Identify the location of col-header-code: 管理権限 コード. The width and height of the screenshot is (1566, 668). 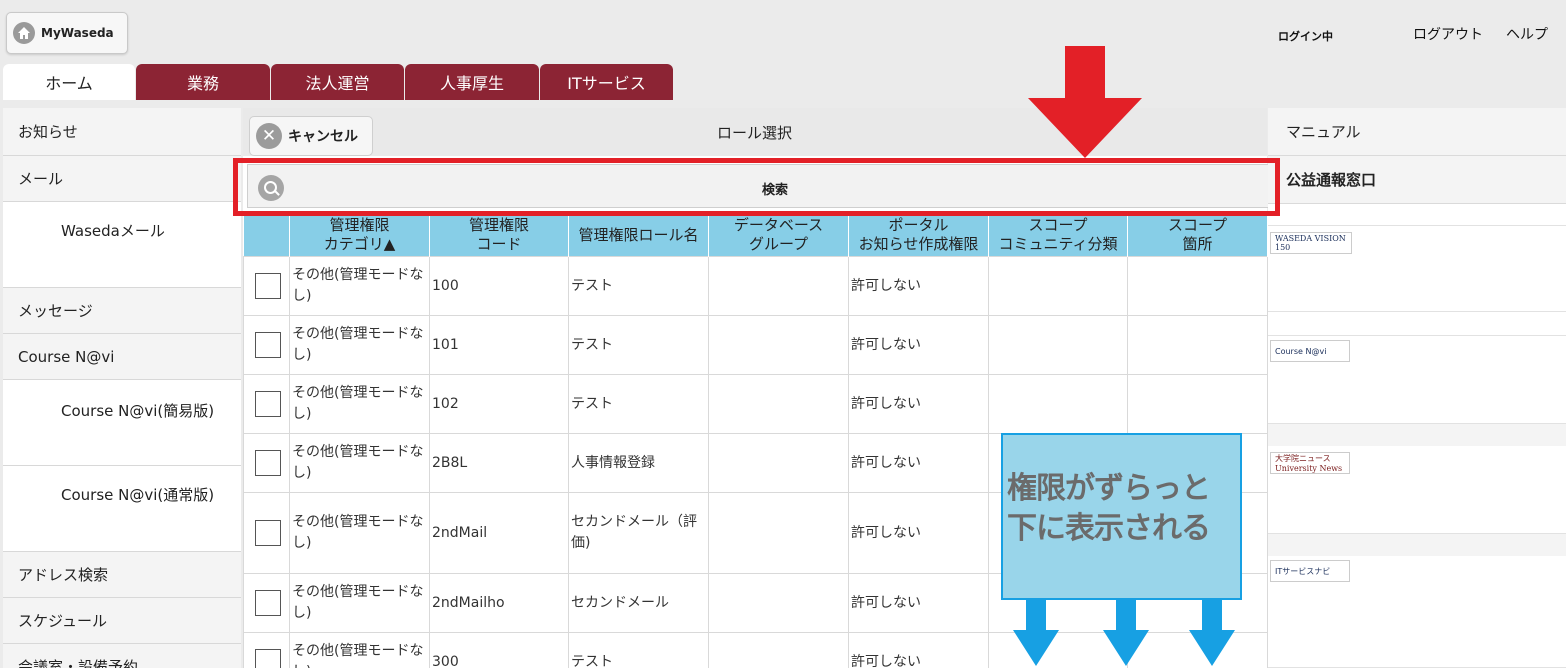
(499, 236).